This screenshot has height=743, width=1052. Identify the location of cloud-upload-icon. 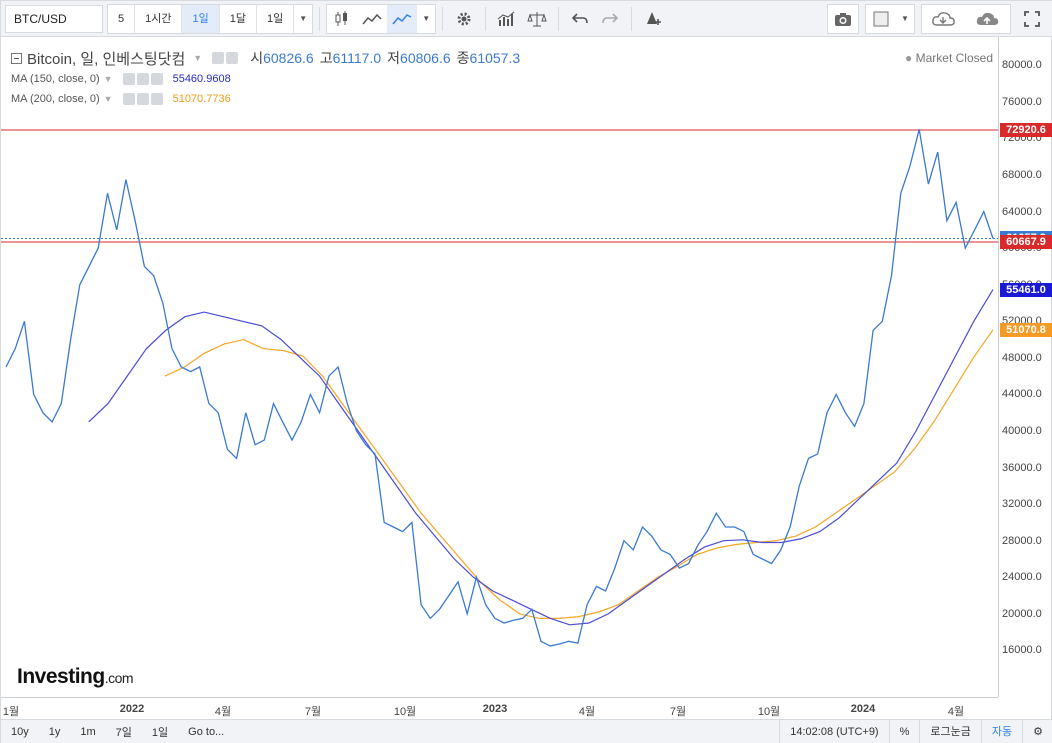
(988, 19).